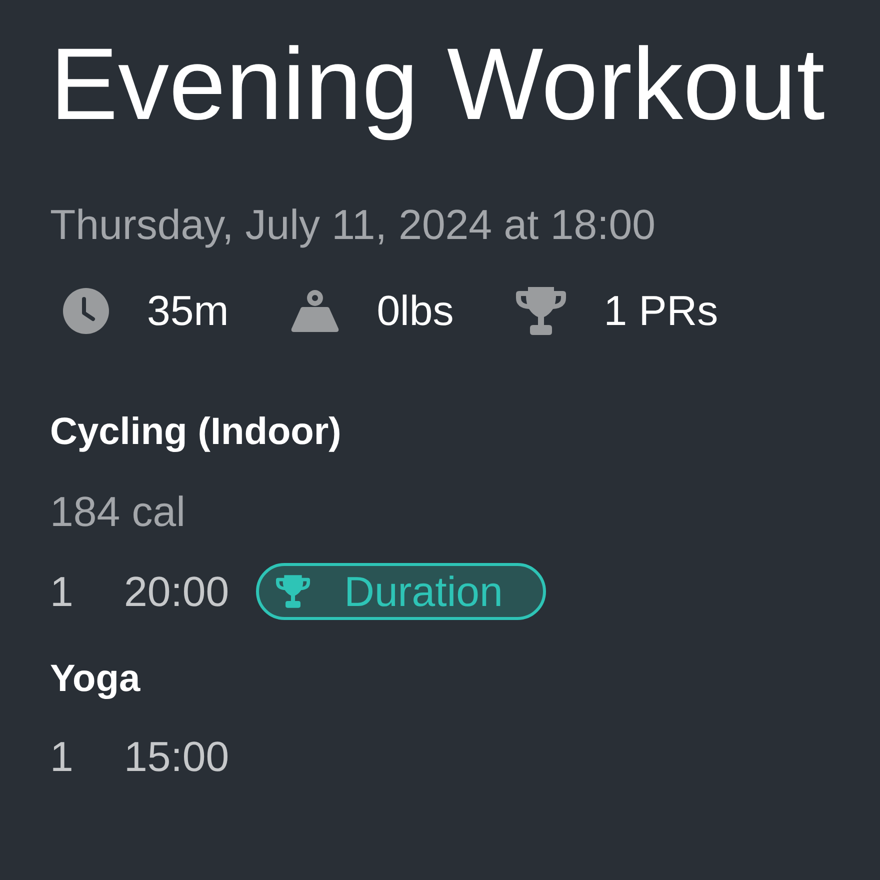  Describe the element at coordinates (177, 756) in the screenshot. I see `set-duration: 15:00` at that location.